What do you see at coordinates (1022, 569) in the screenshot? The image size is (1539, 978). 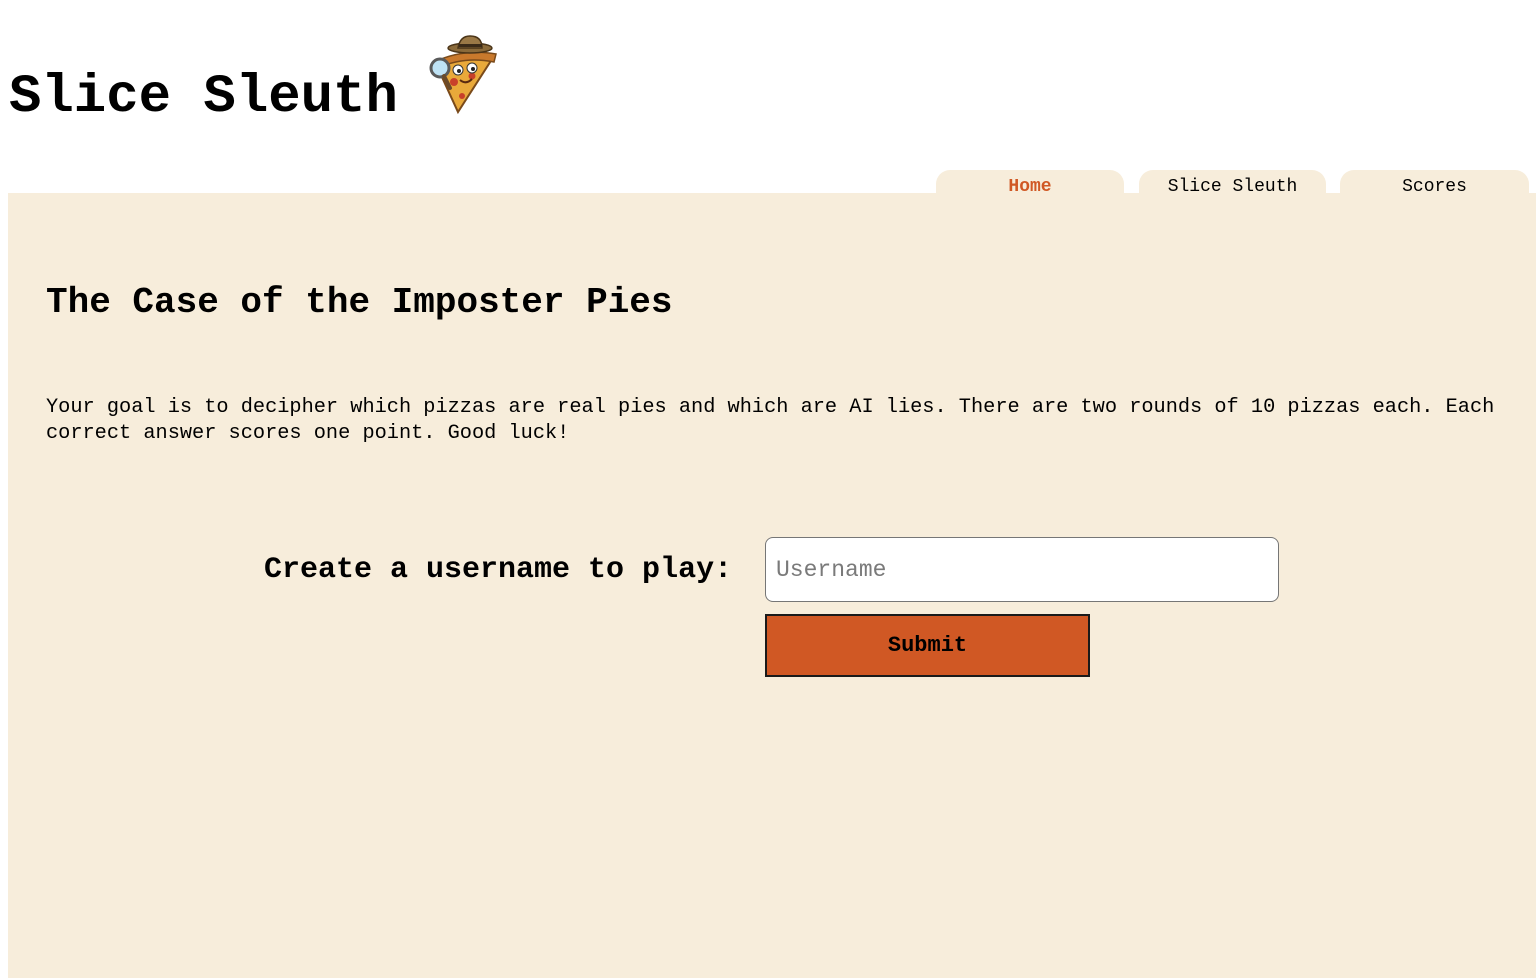 I see `username-input` at bounding box center [1022, 569].